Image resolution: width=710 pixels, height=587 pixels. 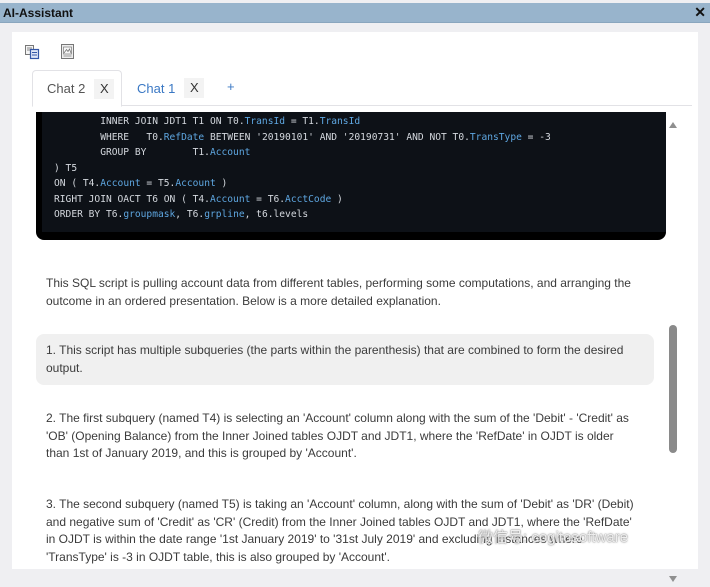 What do you see at coordinates (156, 88) in the screenshot?
I see `tab-label: Chat 1` at bounding box center [156, 88].